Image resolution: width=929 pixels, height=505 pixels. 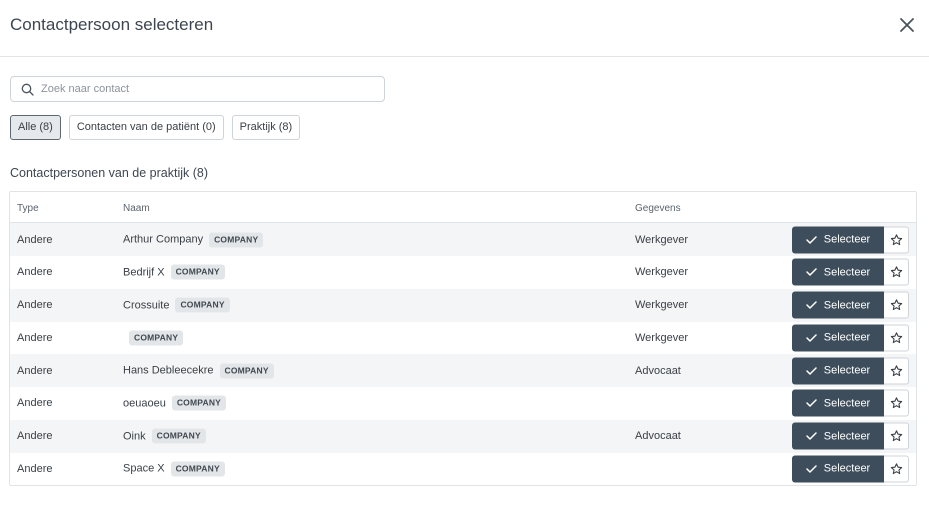 What do you see at coordinates (464, 28) in the screenshot?
I see `modal-header: Contactpersoon selecteren` at bounding box center [464, 28].